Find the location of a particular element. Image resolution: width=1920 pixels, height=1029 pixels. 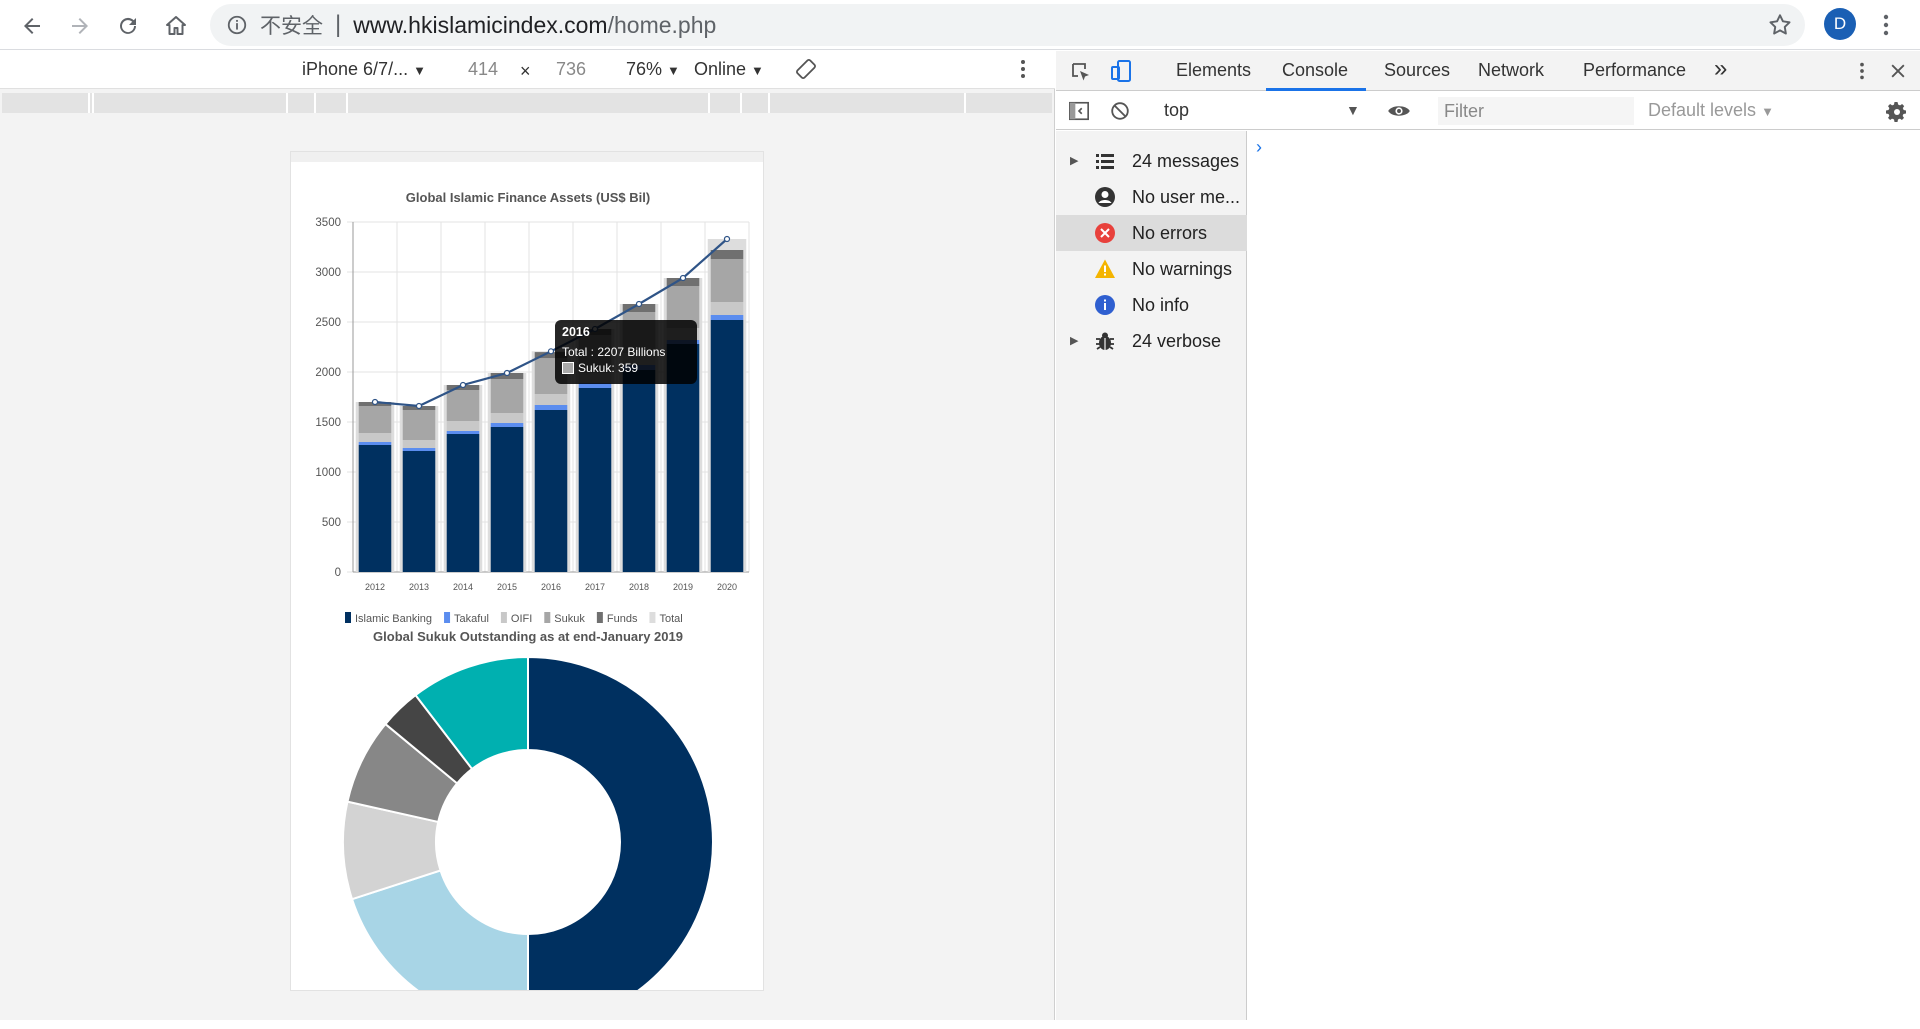

tooltip-swatch is located at coordinates (568, 368).